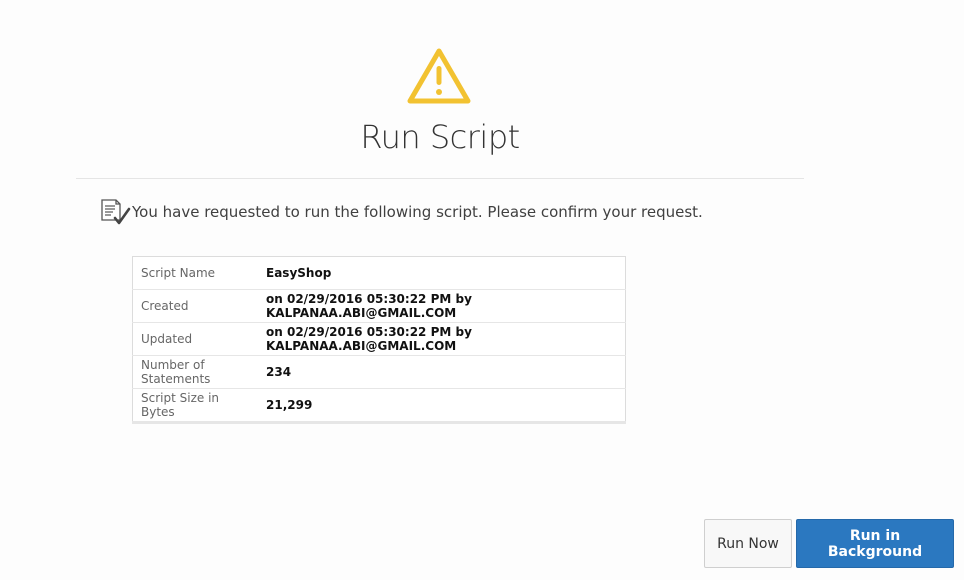  What do you see at coordinates (197, 406) in the screenshot?
I see `script-size-label: Script Size in Bytes` at bounding box center [197, 406].